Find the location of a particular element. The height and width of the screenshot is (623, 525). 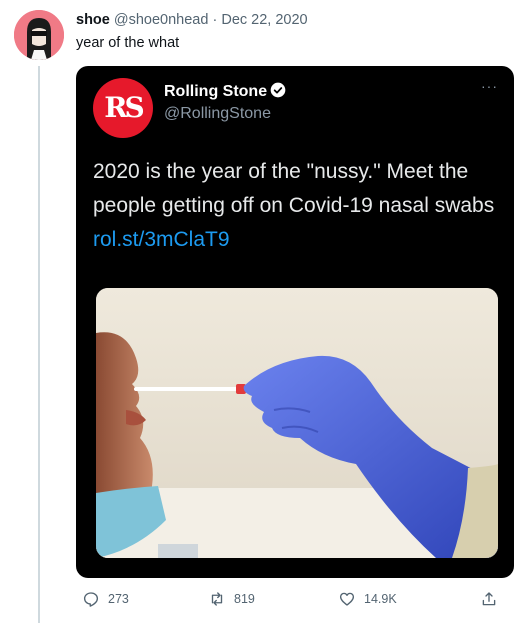

reply-button: 273 is located at coordinates (105, 599).